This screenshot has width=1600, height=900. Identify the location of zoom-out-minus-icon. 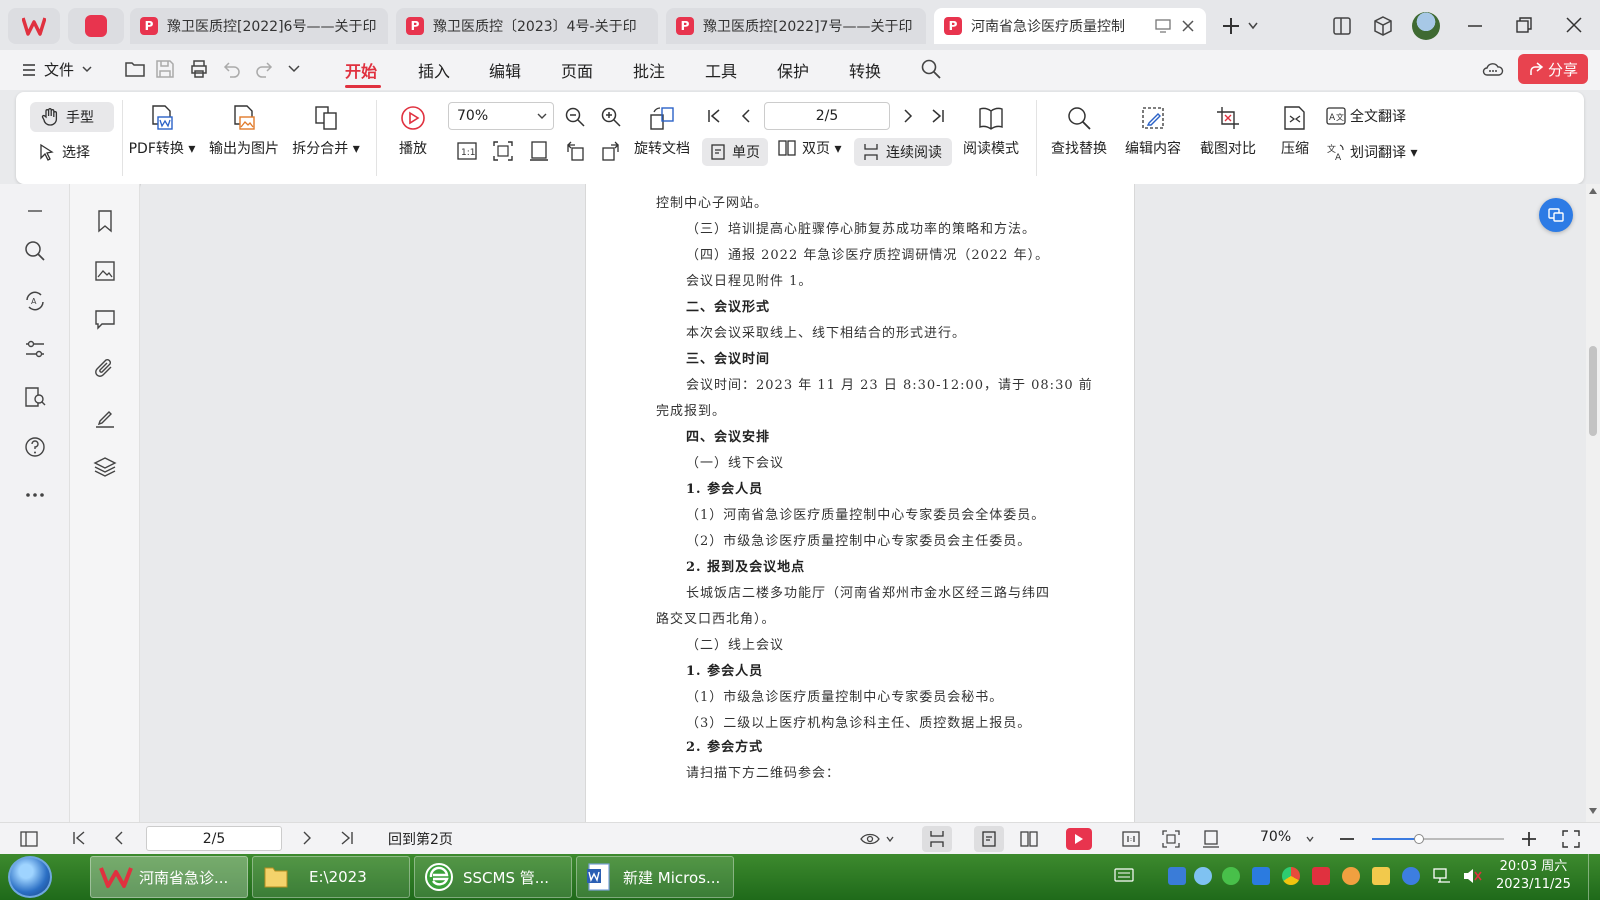
(1347, 839).